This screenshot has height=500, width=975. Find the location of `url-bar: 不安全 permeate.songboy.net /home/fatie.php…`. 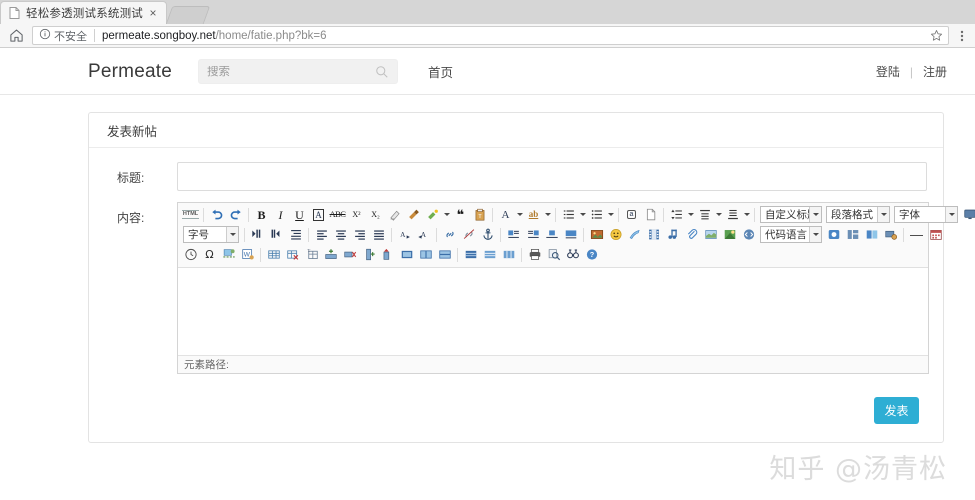

url-bar: 不安全 permeate.songboy.net /home/fatie.php… is located at coordinates (490, 35).